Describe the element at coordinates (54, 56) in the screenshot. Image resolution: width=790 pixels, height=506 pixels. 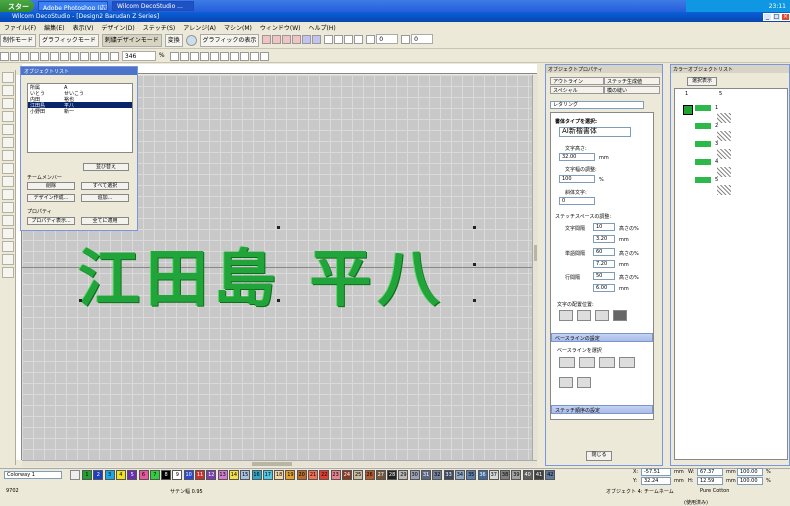
I see `cut-icon` at that location.